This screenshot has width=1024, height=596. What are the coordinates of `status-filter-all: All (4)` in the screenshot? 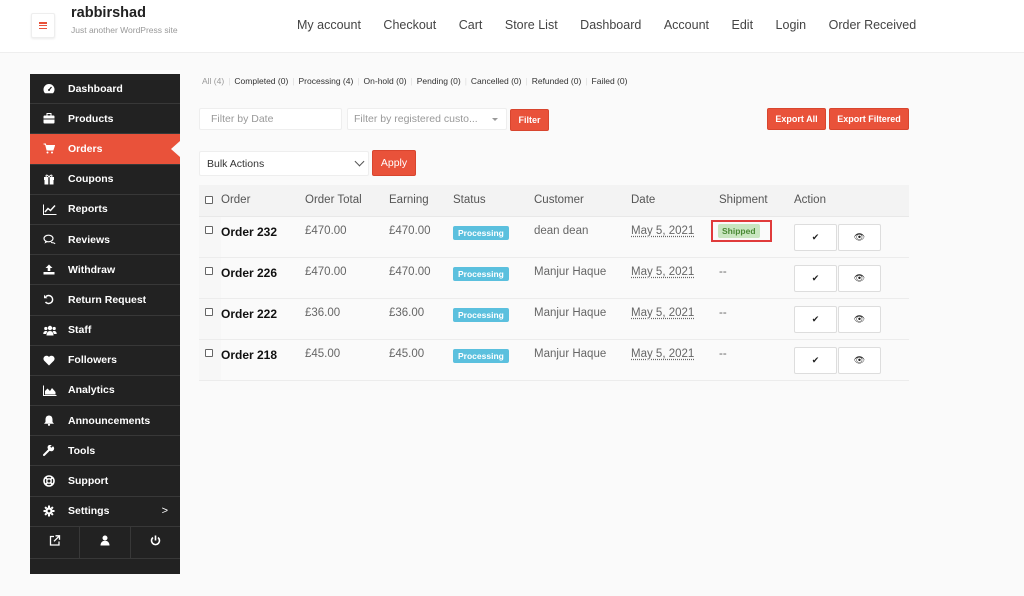 It's located at (213, 81).